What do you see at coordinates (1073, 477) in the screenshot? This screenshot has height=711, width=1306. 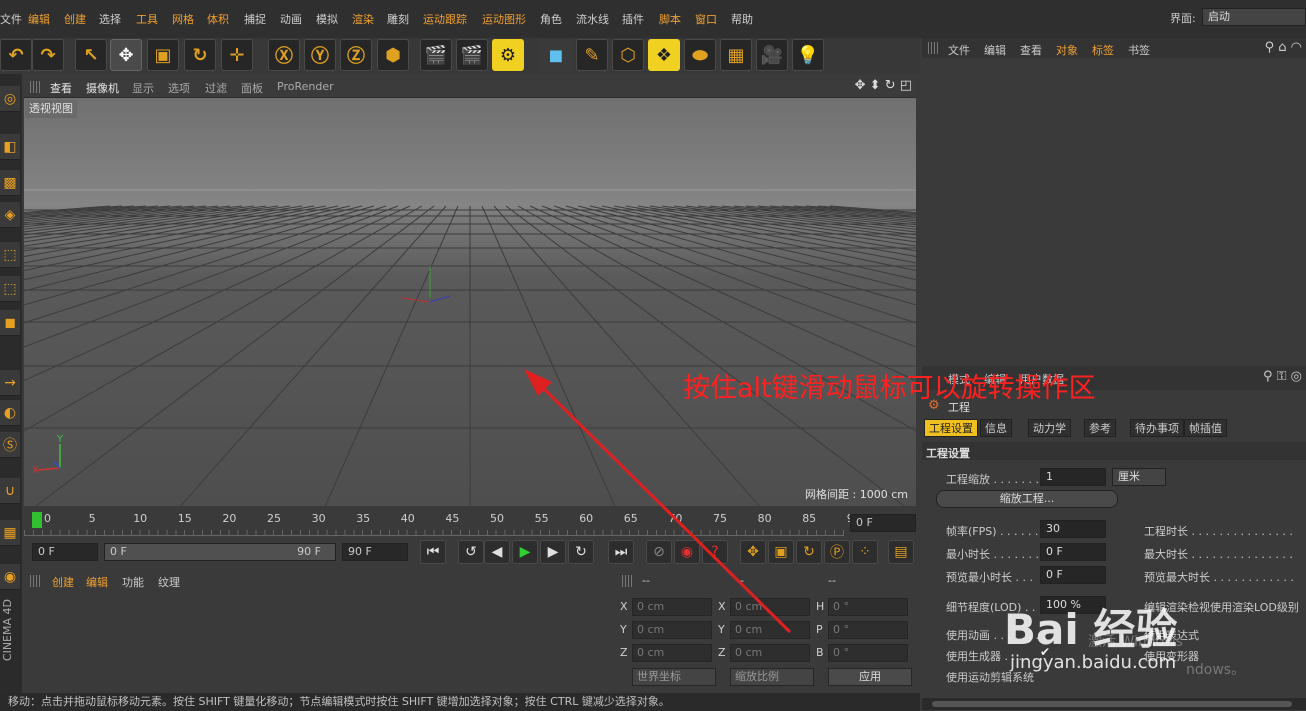 I see `project-scale-field: 1` at bounding box center [1073, 477].